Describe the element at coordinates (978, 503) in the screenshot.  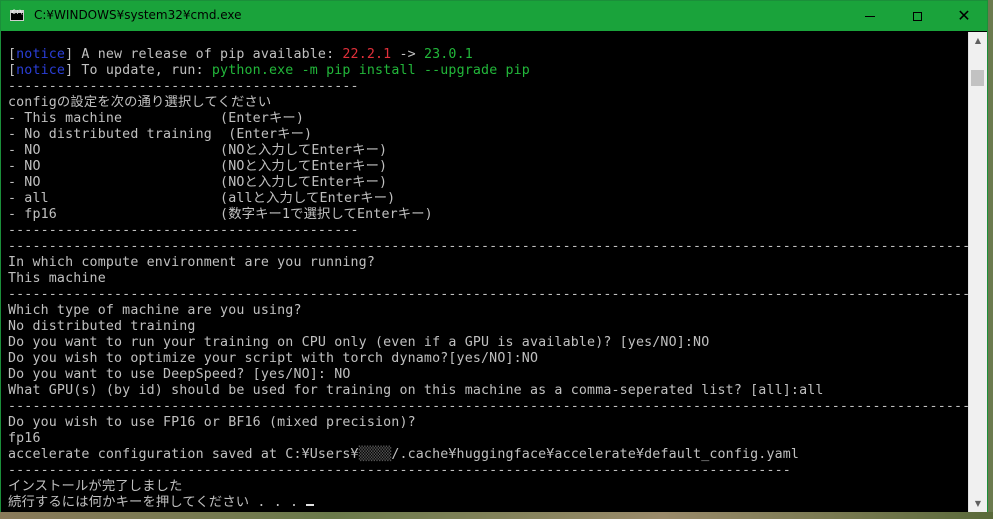
I see `scroll-down-icon: ▼` at that location.